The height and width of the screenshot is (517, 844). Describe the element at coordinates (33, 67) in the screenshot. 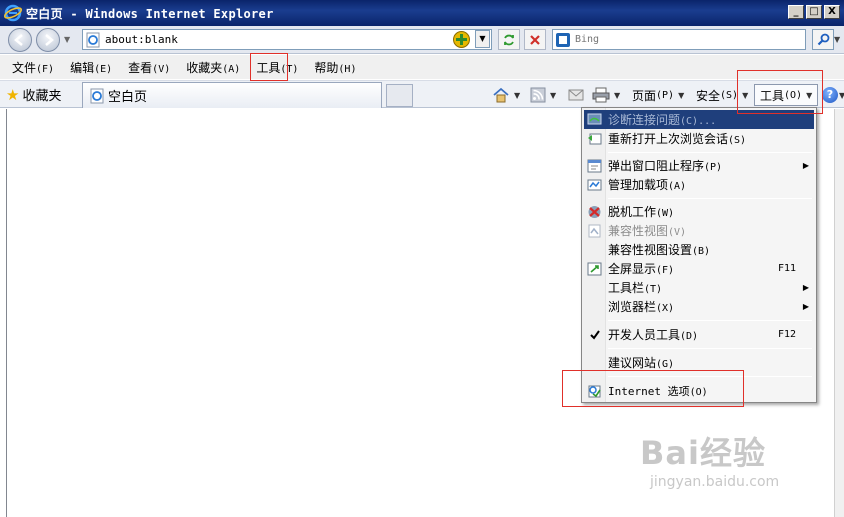

I see `menu-file: 文件(F)` at that location.